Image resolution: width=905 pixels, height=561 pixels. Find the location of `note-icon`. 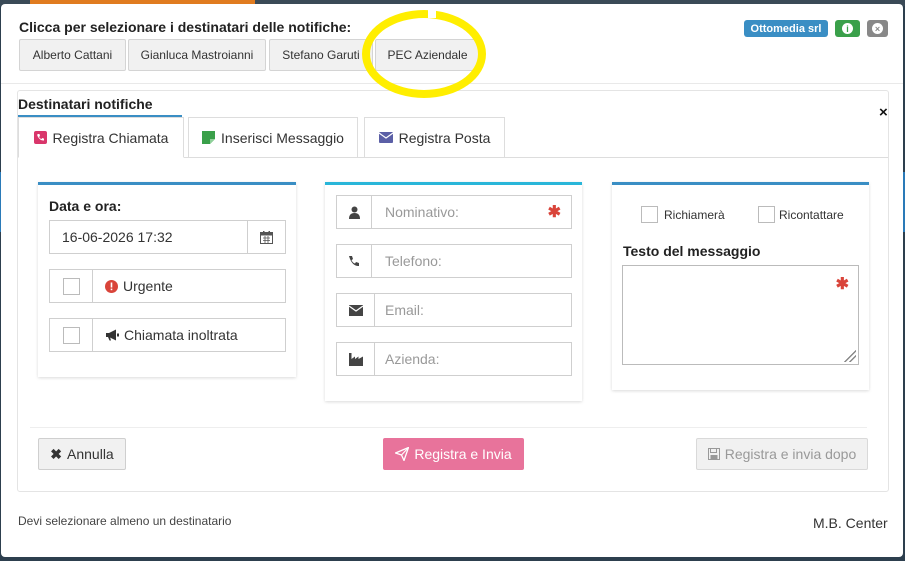

note-icon is located at coordinates (209, 137).